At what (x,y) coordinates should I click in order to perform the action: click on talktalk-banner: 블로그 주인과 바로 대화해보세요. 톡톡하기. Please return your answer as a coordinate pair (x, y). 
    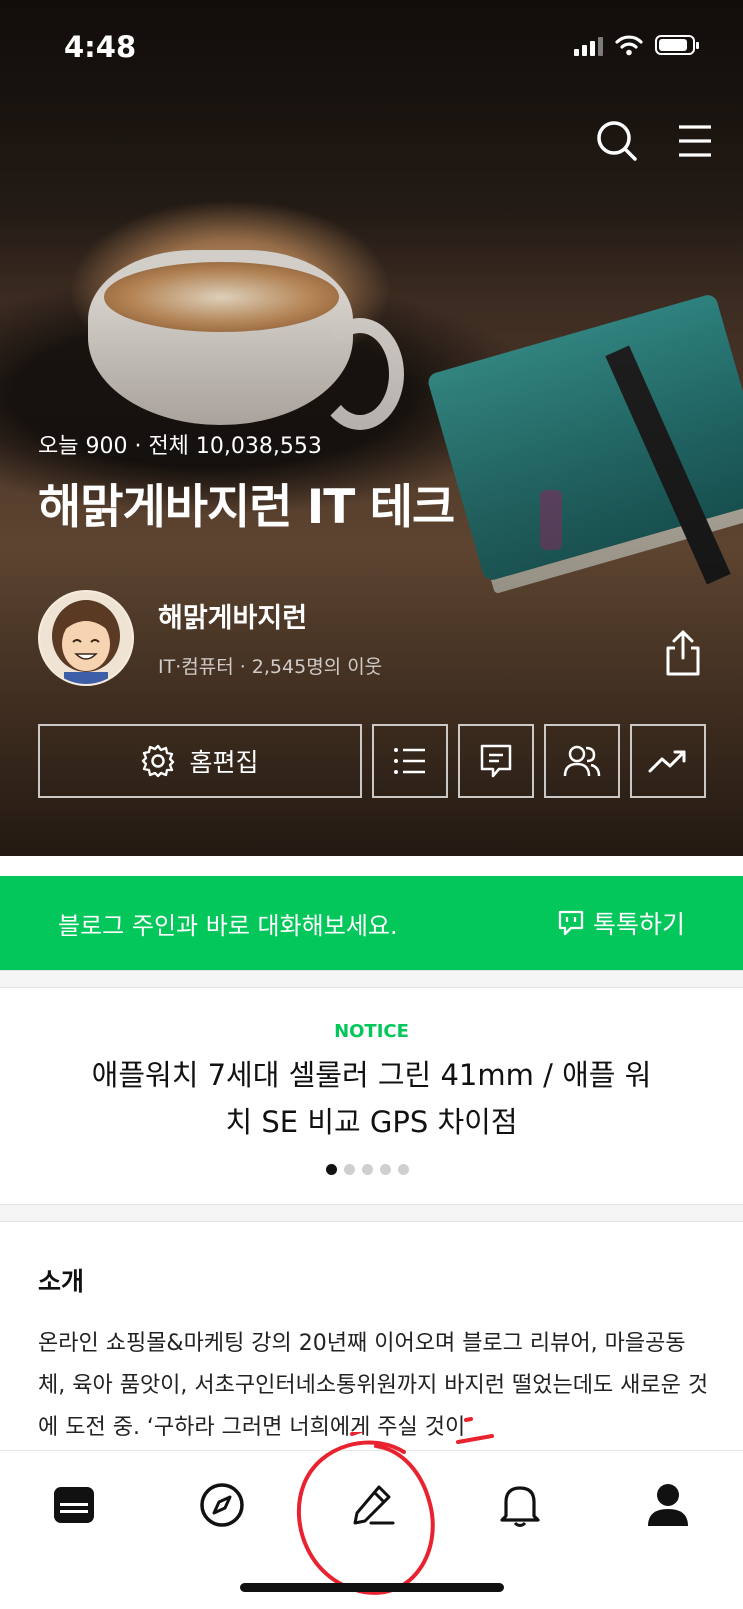
    Looking at the image, I should click on (371, 923).